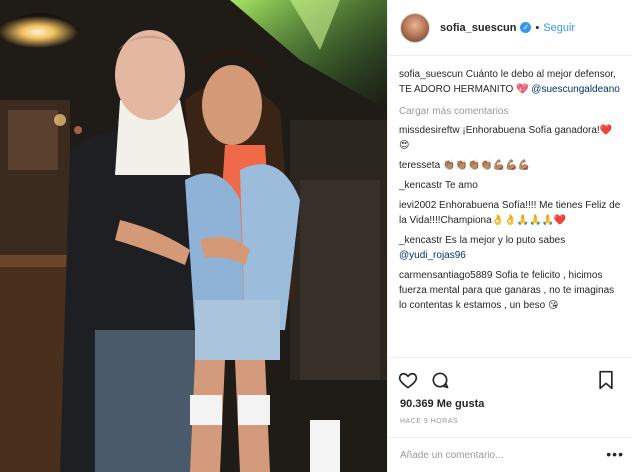 Image resolution: width=632 pixels, height=472 pixels. Describe the element at coordinates (408, 380) in the screenshot. I see `heart-icon` at that location.